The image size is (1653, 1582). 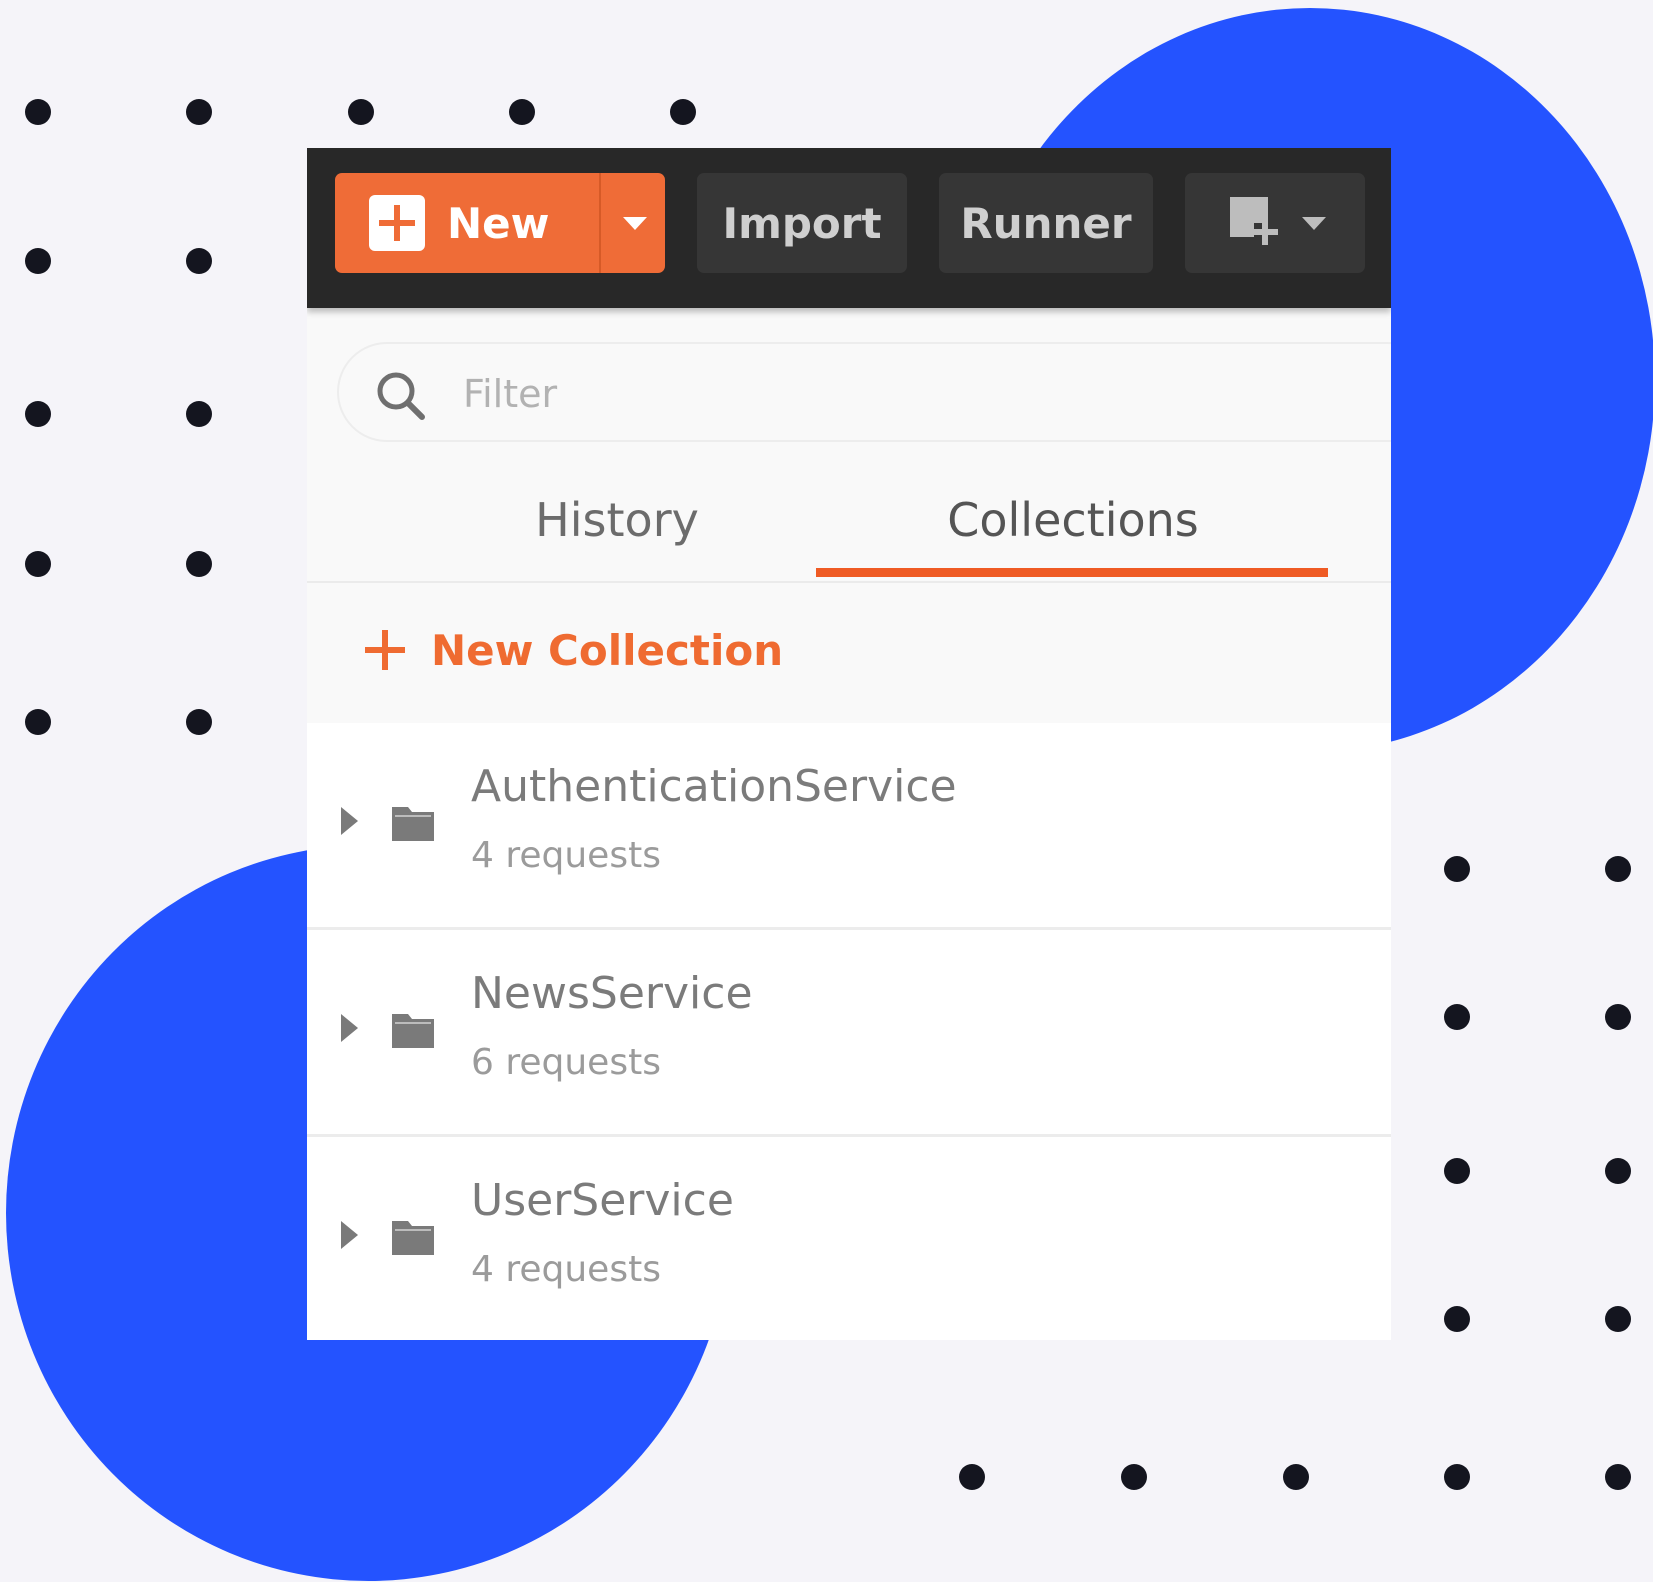 I want to click on toolbar: New Import Runner, so click(x=849, y=228).